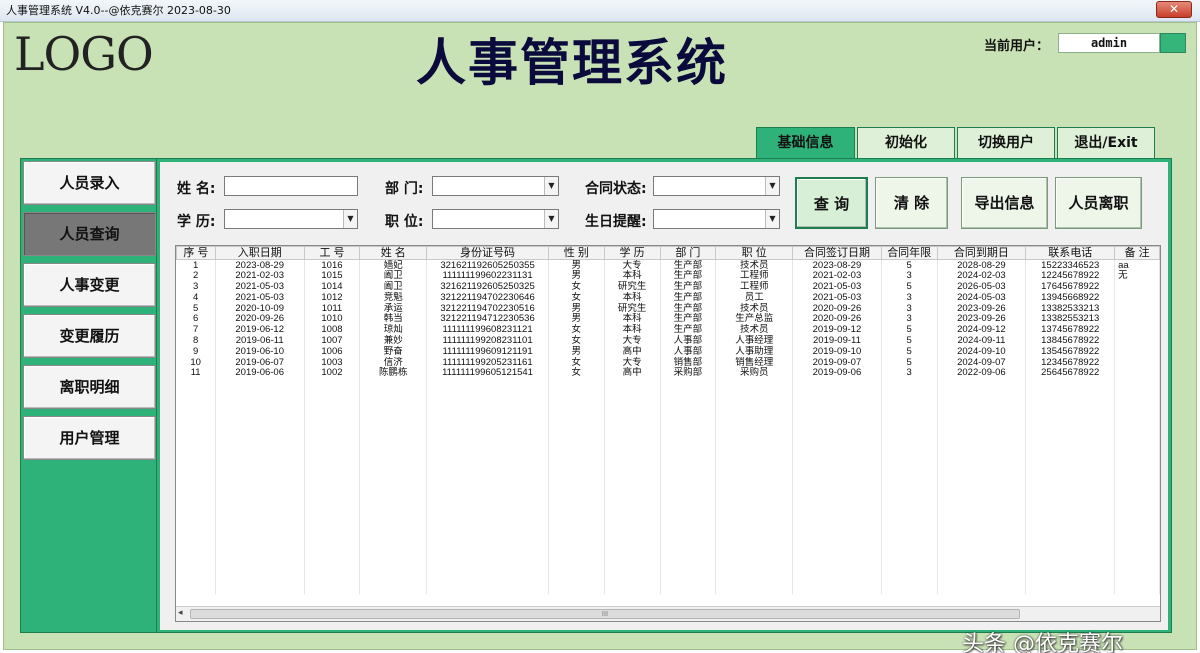  I want to click on birthday-reminder-select: ▼, so click(716, 219).